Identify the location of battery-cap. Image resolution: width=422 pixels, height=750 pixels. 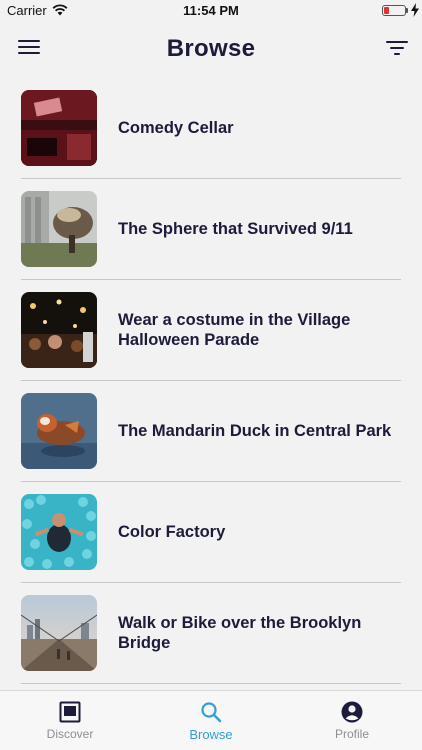
(407, 10).